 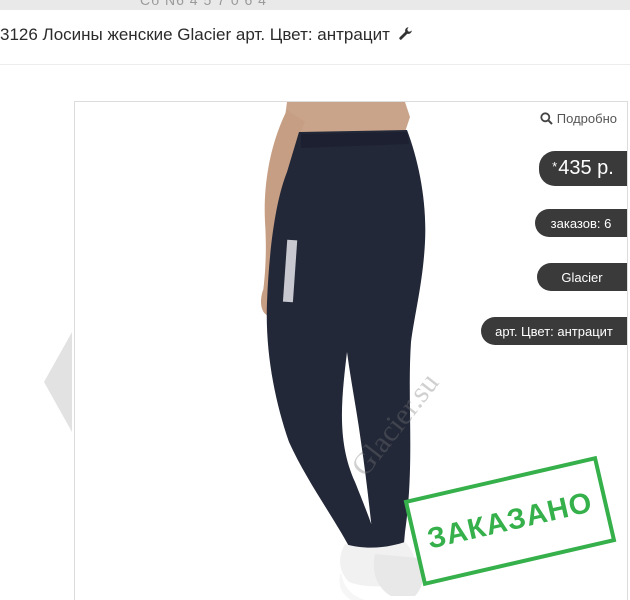 What do you see at coordinates (203, 4) in the screenshot?
I see `top-strip-text: Сб N6 4 5 7 0 6 4` at bounding box center [203, 4].